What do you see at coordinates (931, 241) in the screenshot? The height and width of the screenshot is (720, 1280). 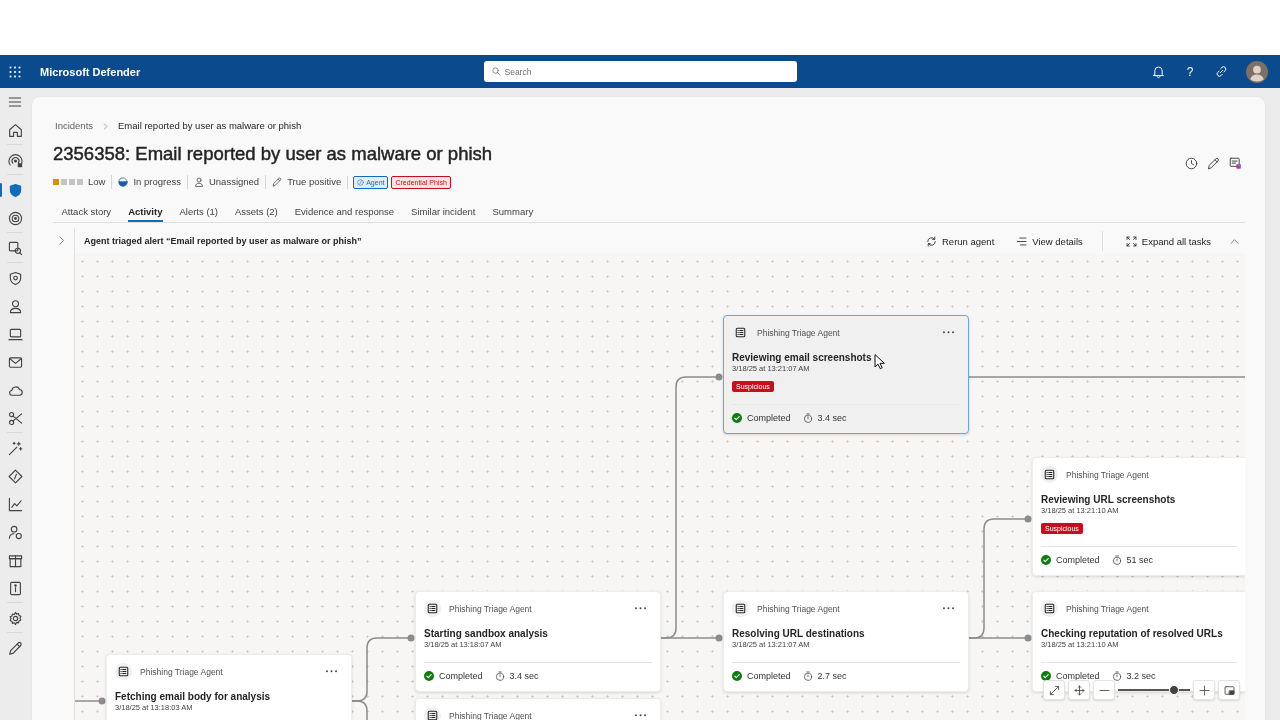 I see `refresh-icon` at bounding box center [931, 241].